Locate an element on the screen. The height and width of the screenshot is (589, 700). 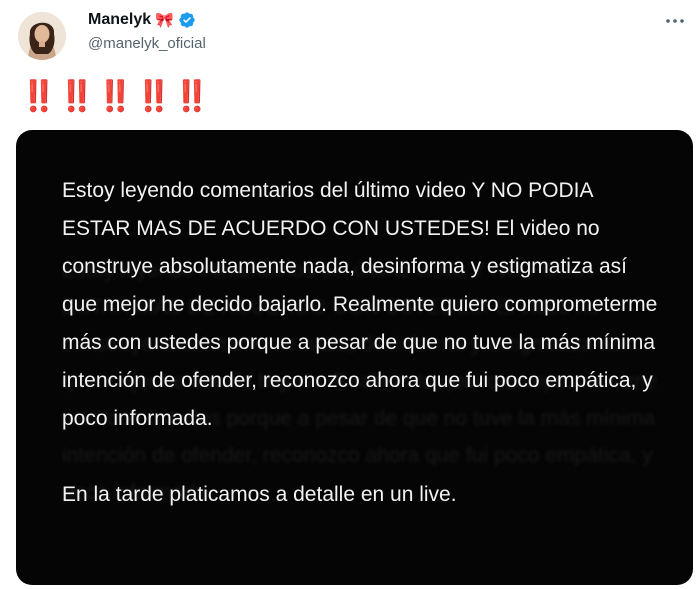
more-options-icon is located at coordinates (675, 21).